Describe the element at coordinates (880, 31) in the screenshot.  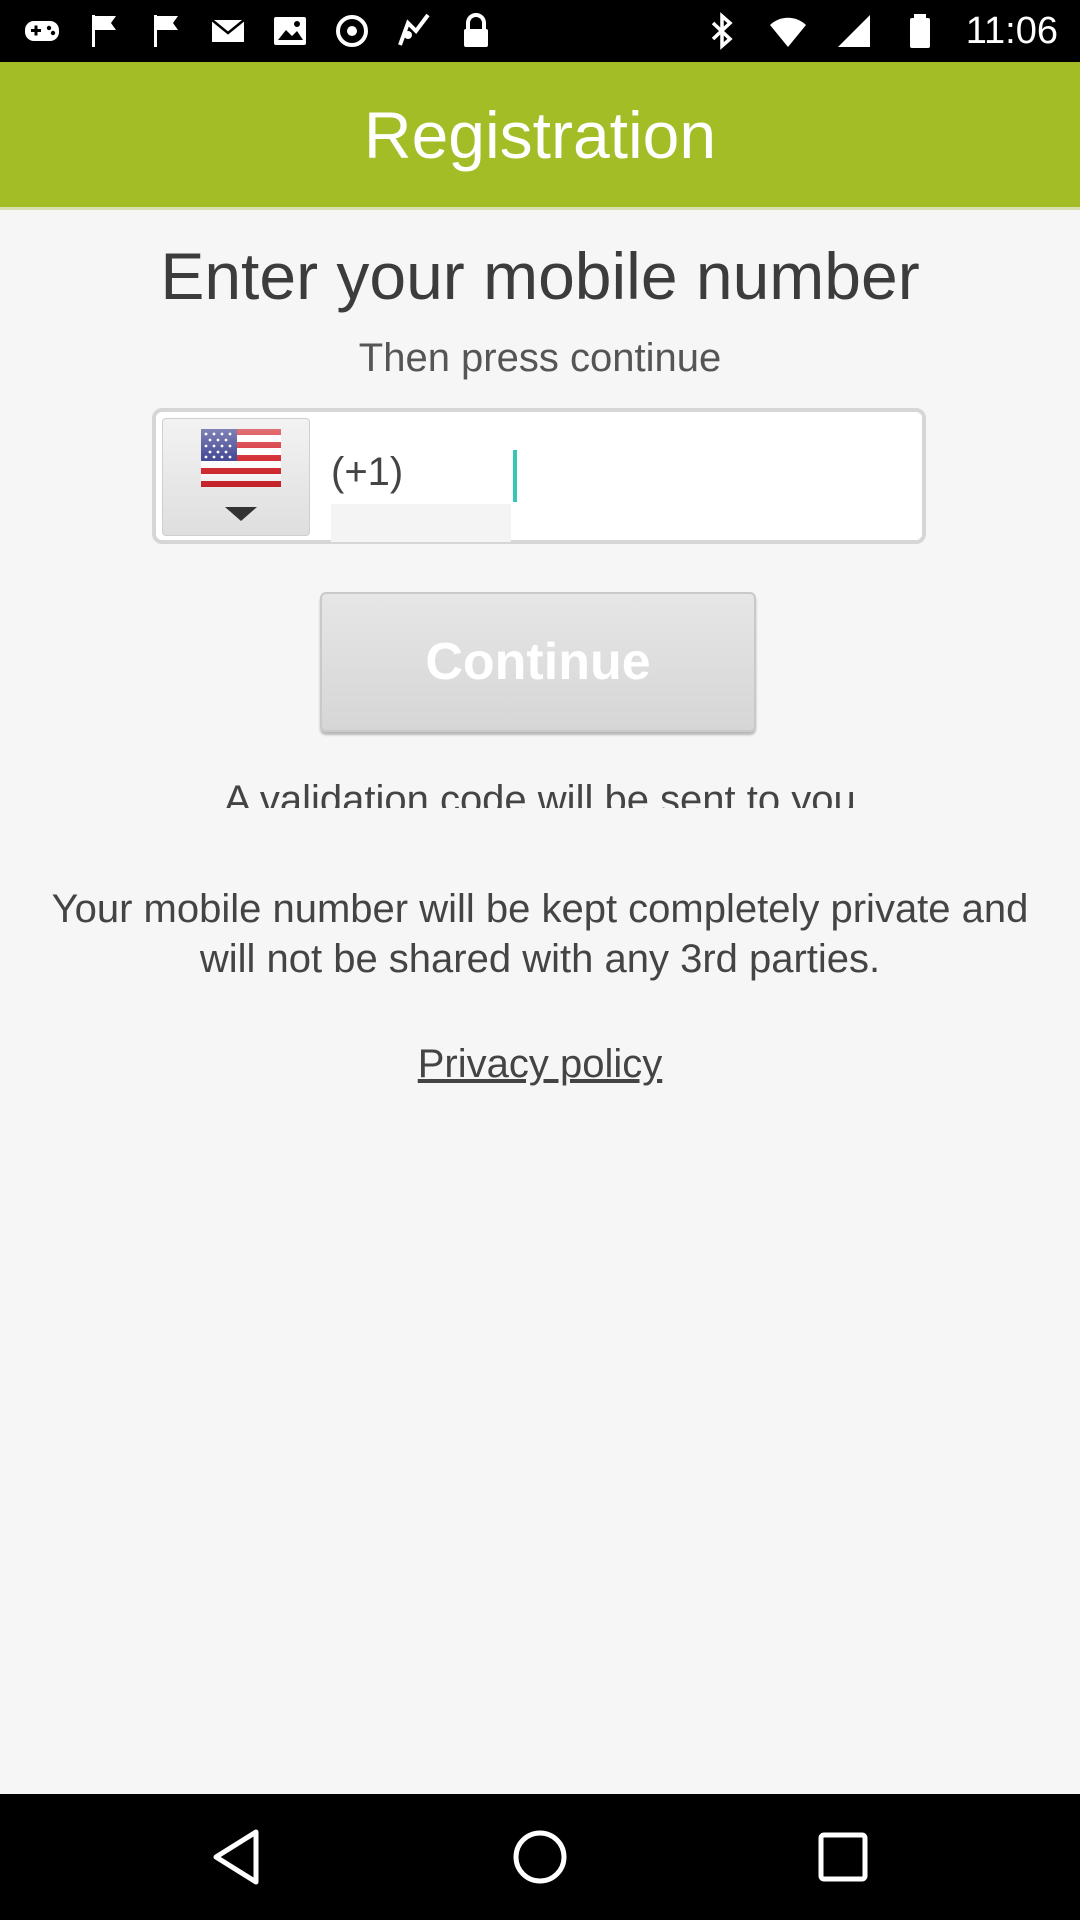
I see `system-icons: 11:06` at that location.